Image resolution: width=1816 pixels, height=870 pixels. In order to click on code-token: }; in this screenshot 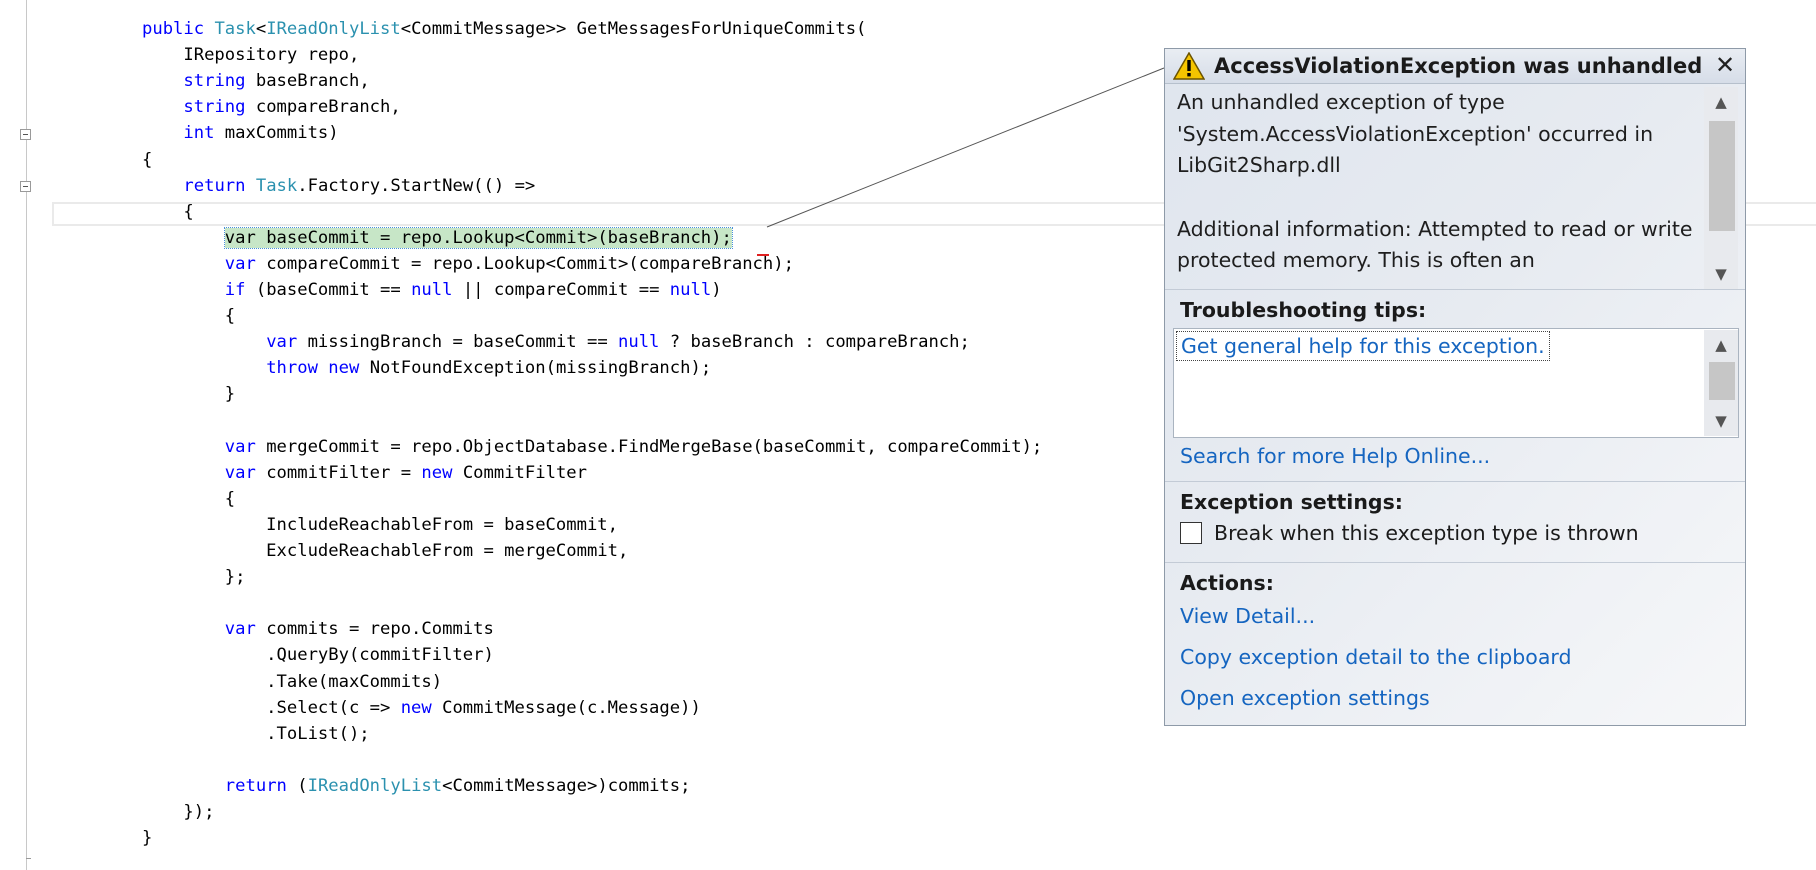, I will do `click(194, 577)`.